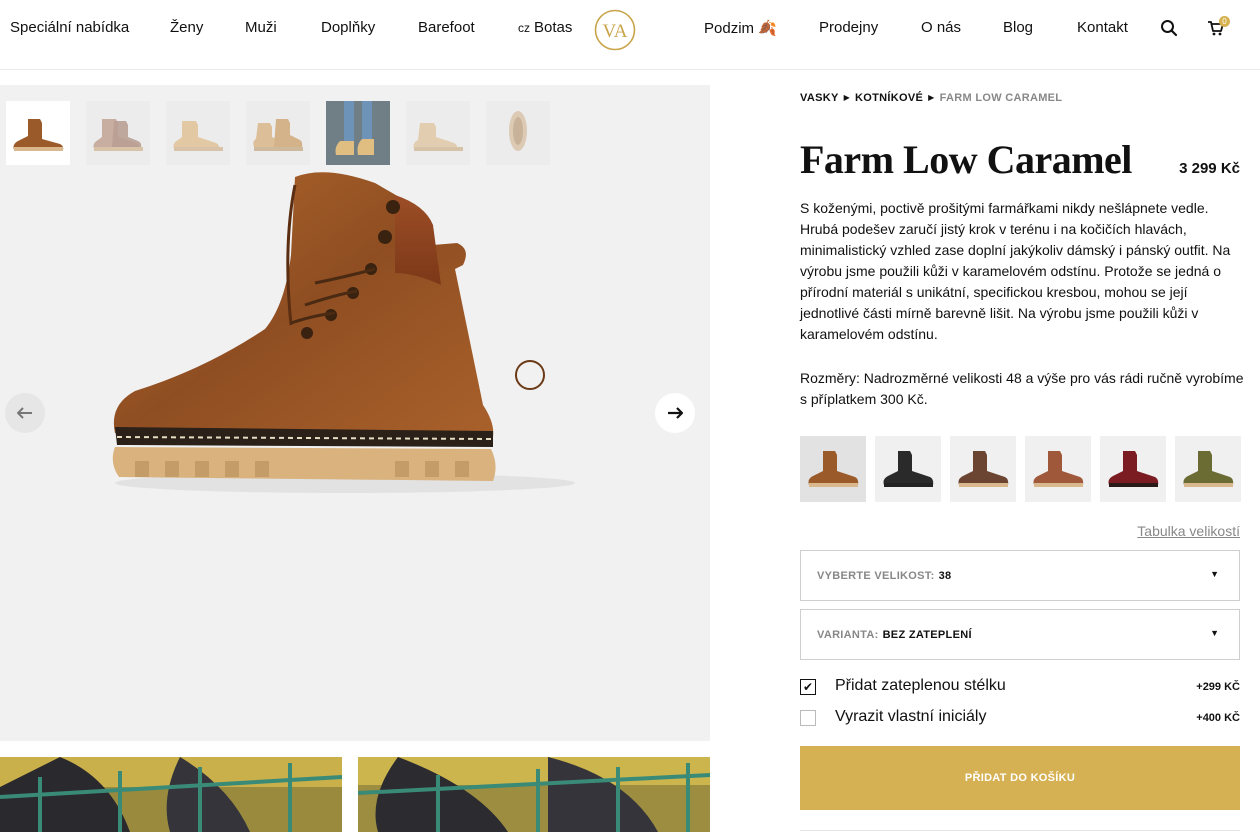 The width and height of the screenshot is (1260, 832). I want to click on color-variant-olive, so click(1208, 469).